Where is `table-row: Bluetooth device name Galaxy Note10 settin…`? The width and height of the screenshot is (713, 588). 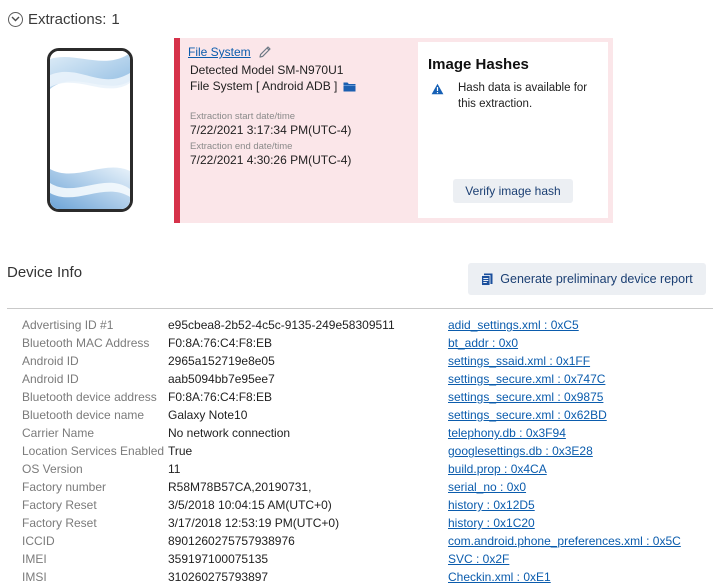
table-row: Bluetooth device name Galaxy Note10 settin… is located at coordinates (356, 415).